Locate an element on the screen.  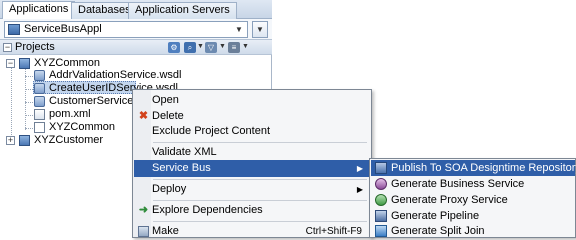
tree-label: CustomerService.wsdl is located at coordinates (90, 101).